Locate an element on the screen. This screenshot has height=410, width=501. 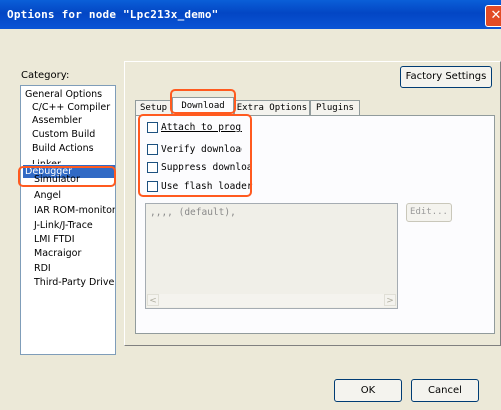
factory-settings-button: Factory Settings is located at coordinates (446, 77).